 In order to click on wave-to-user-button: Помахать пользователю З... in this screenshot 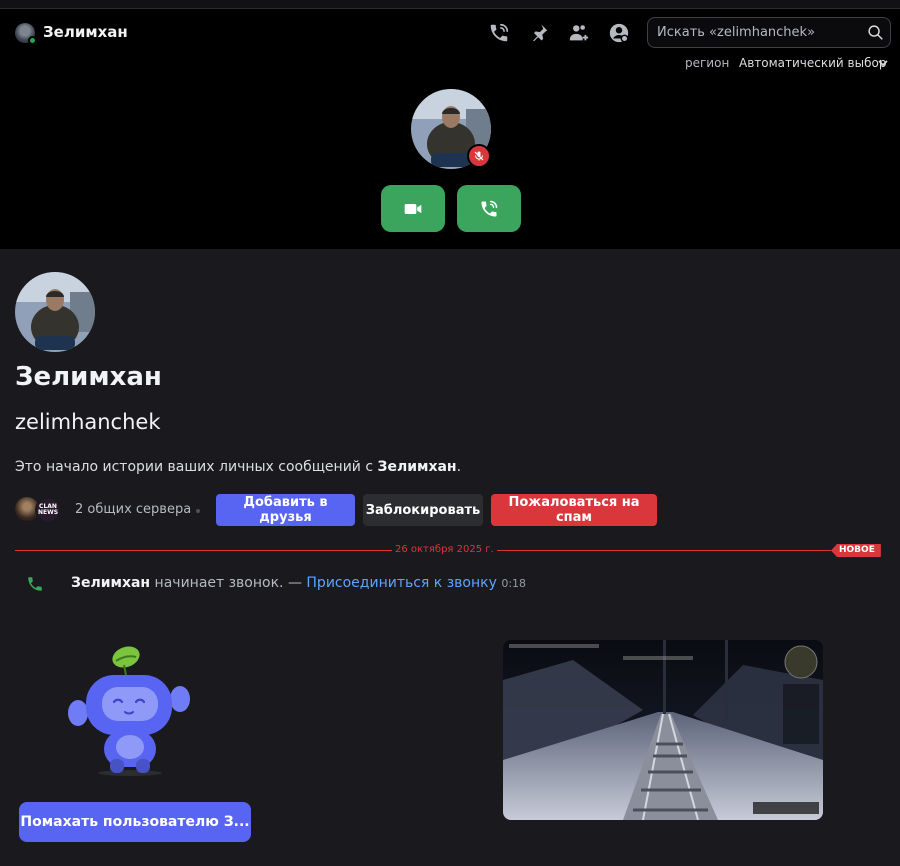, I will do `click(135, 822)`.